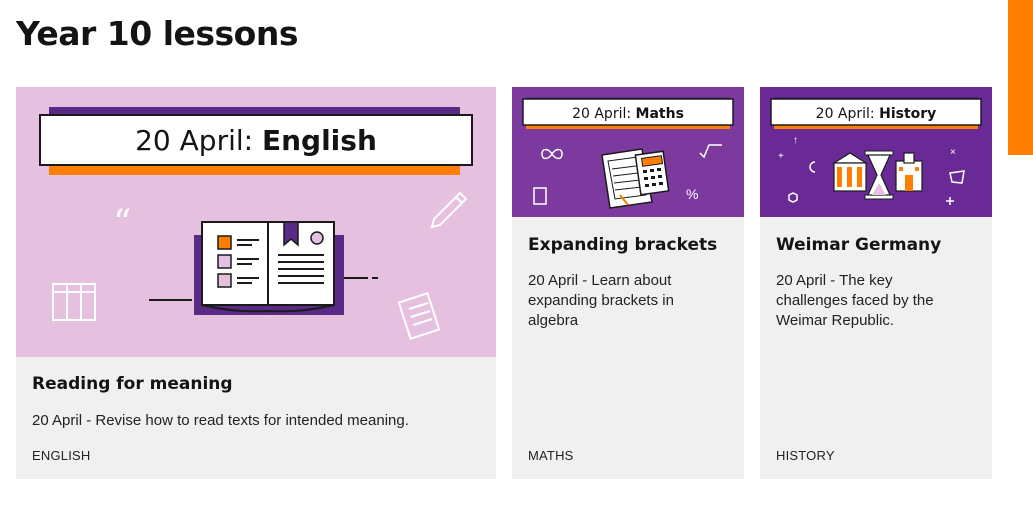  Describe the element at coordinates (834, 280) in the screenshot. I see `description-line: 20 April - The key` at that location.